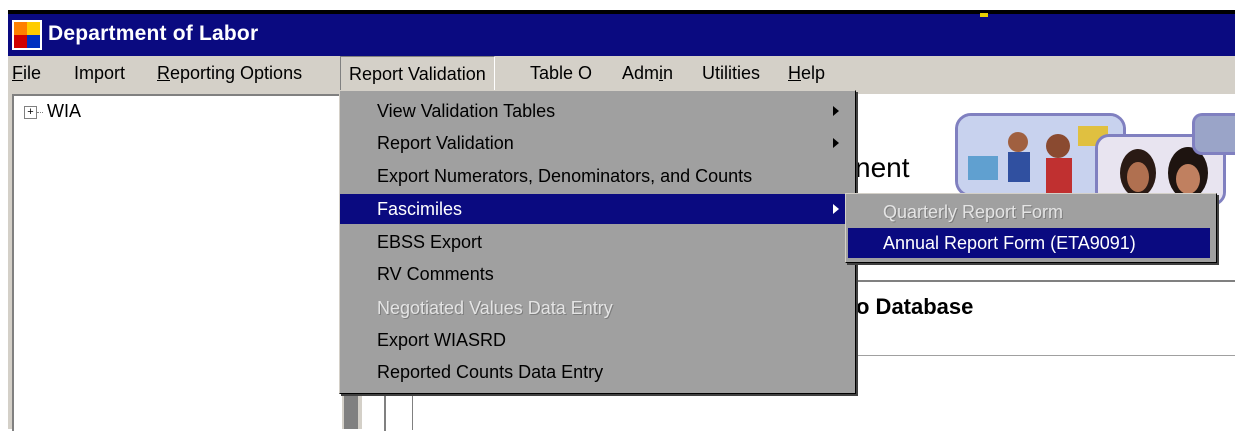 Image resolution: width=1235 pixels, height=431 pixels. I want to click on menu-item-label: Reported Counts Data Entry, so click(490, 372).